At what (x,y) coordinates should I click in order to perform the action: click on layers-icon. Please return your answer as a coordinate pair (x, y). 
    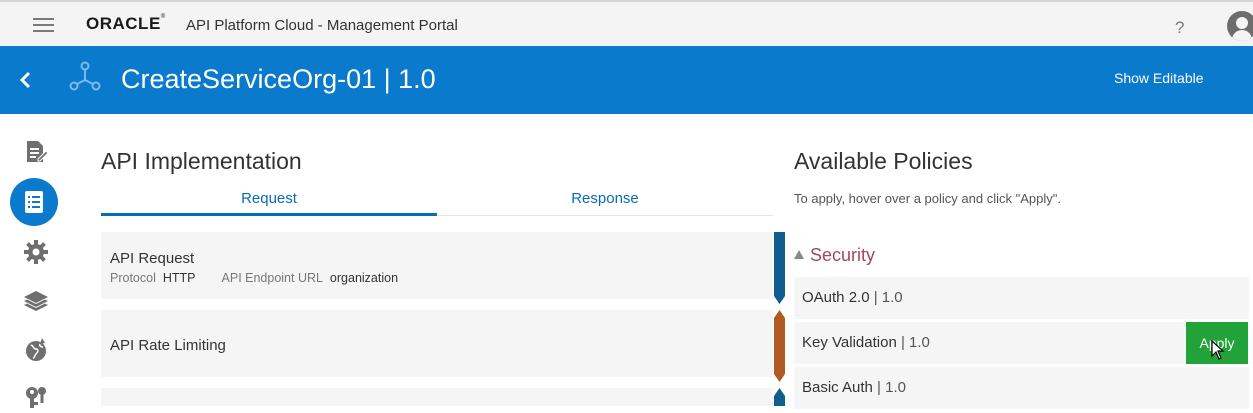
    Looking at the image, I should click on (36, 301).